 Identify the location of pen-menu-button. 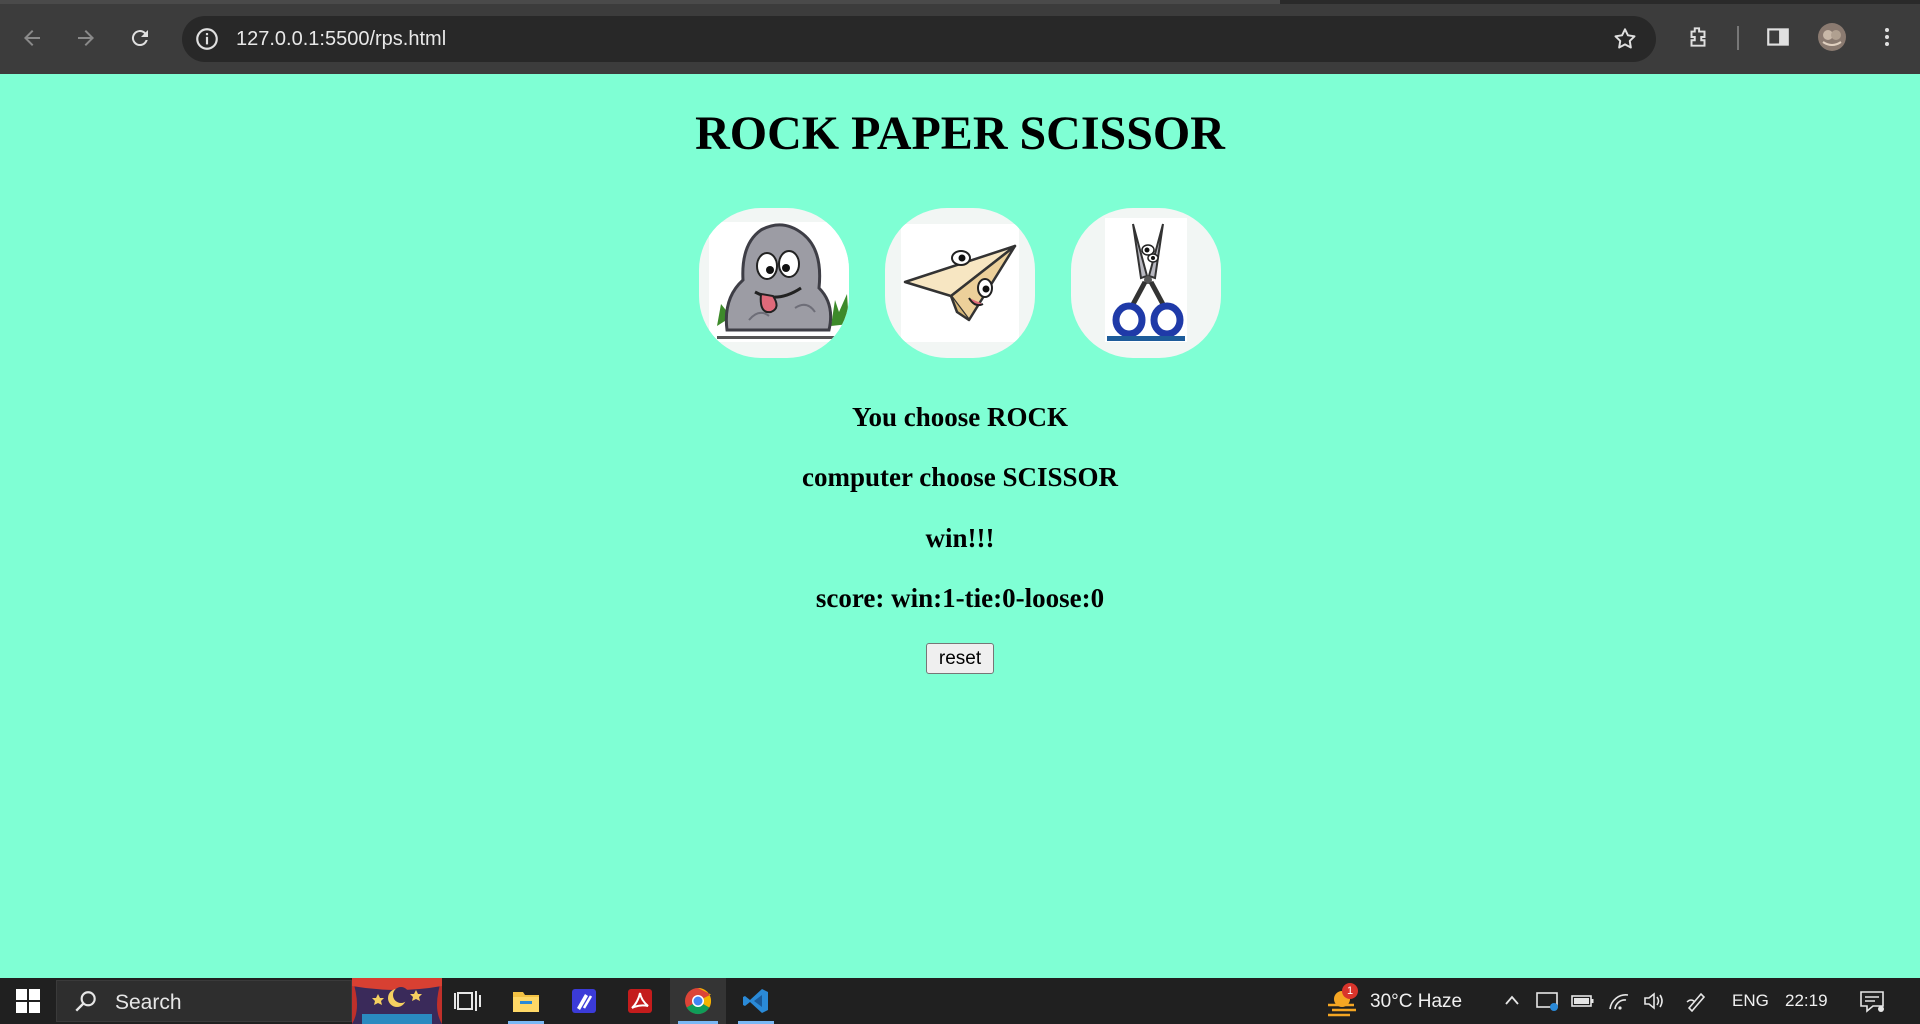
(1697, 1001).